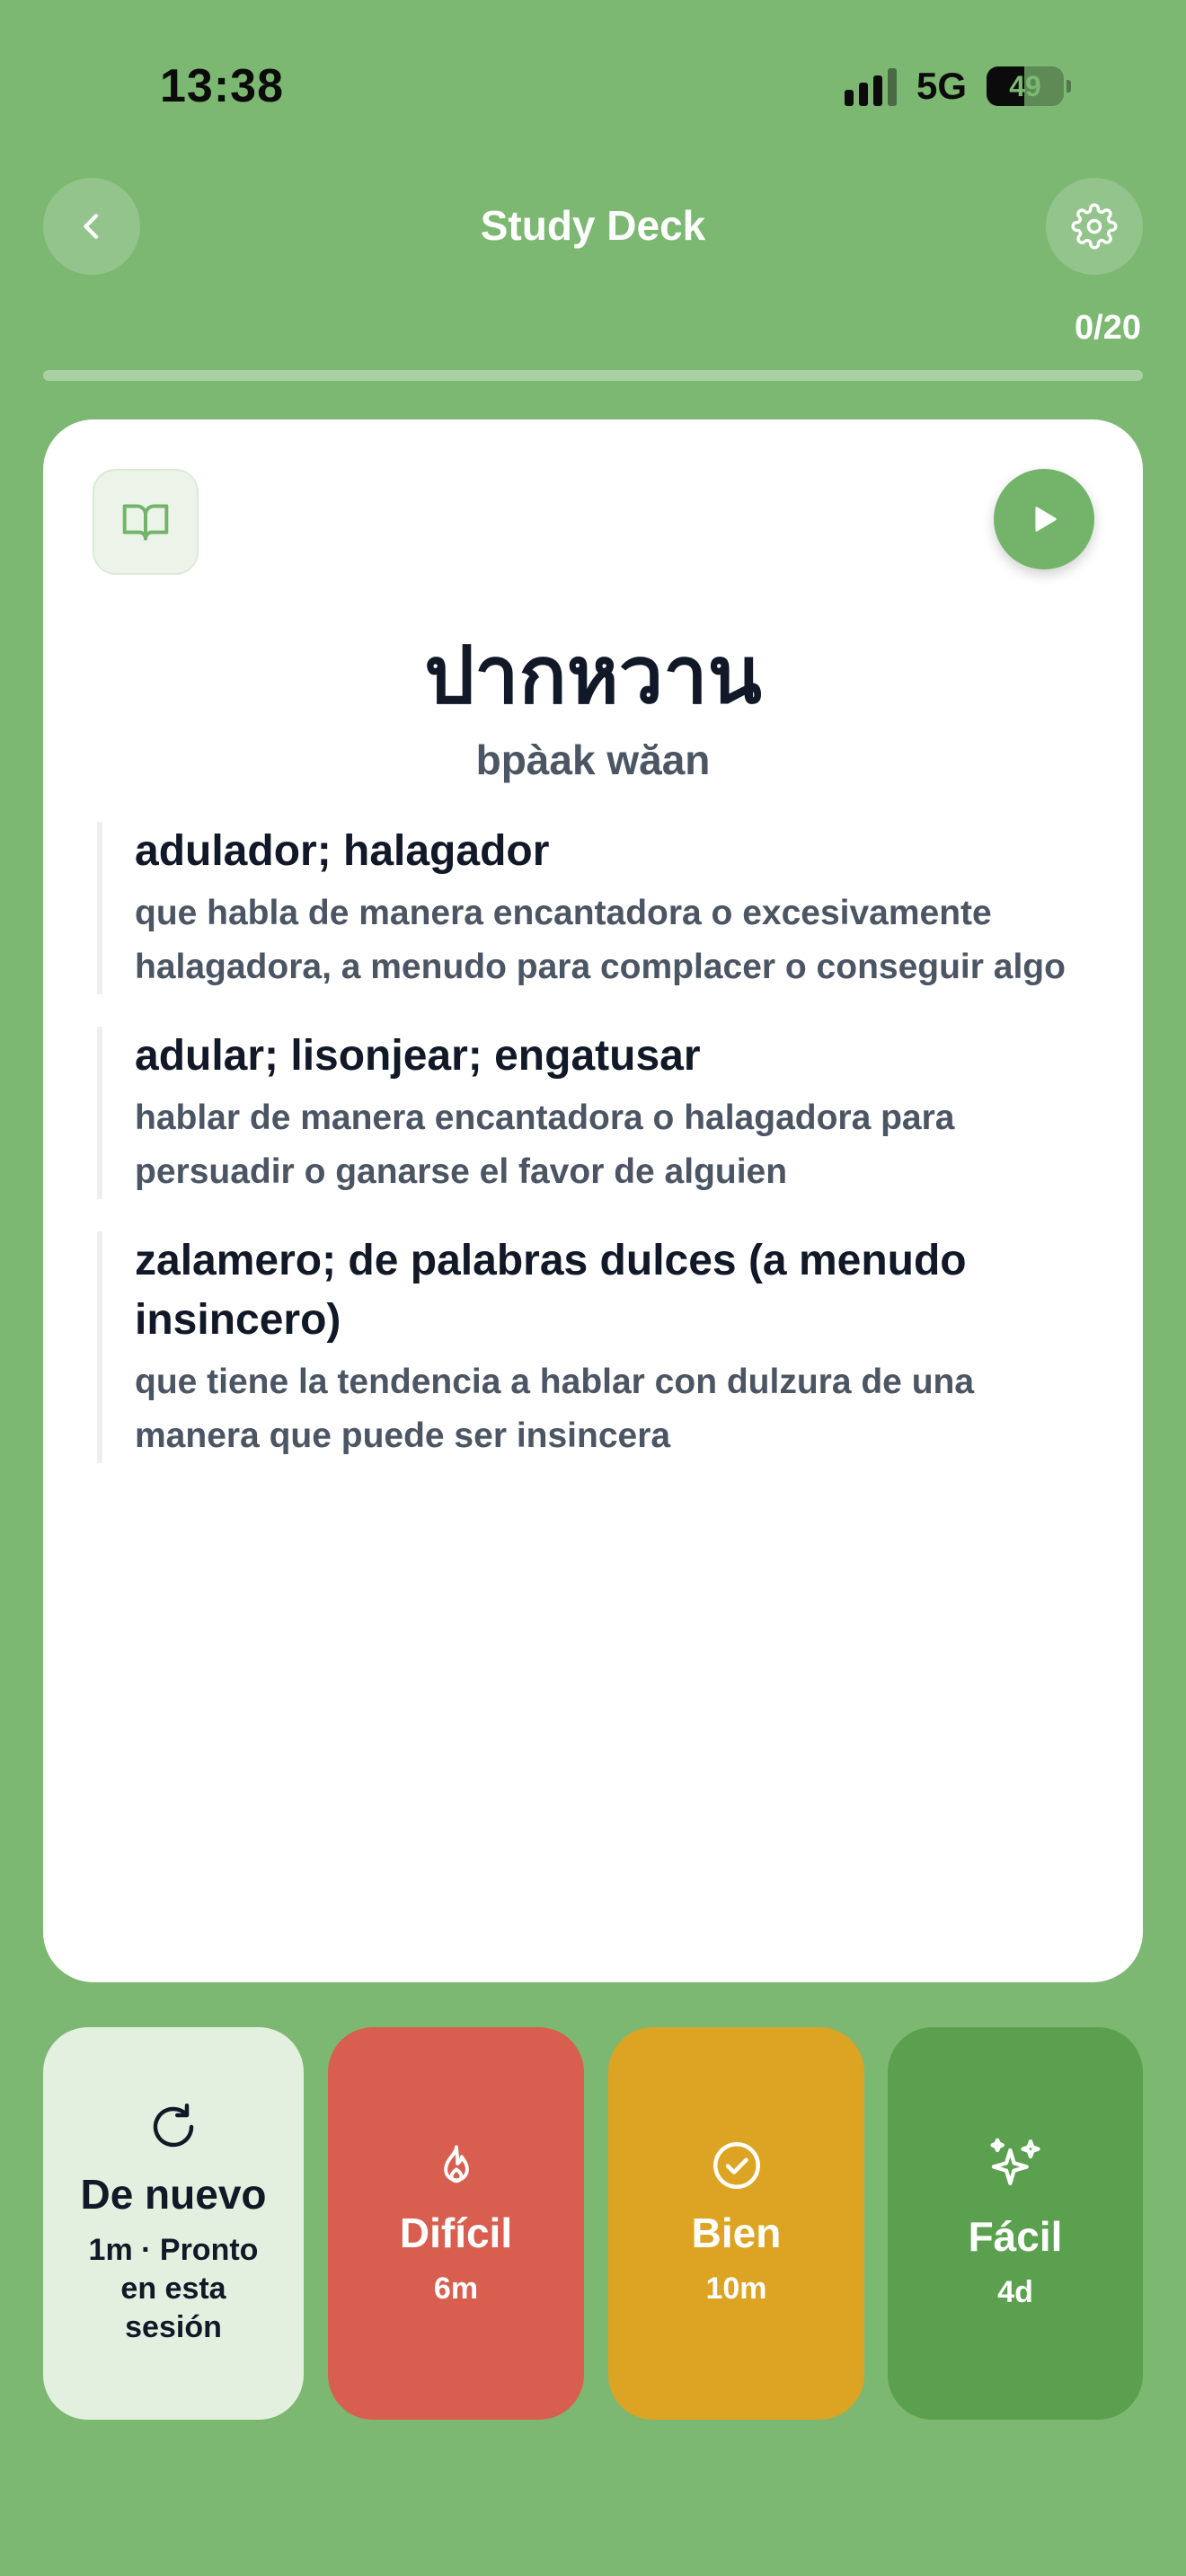 This screenshot has height=2576, width=1186. I want to click on play-icon, so click(1046, 519).